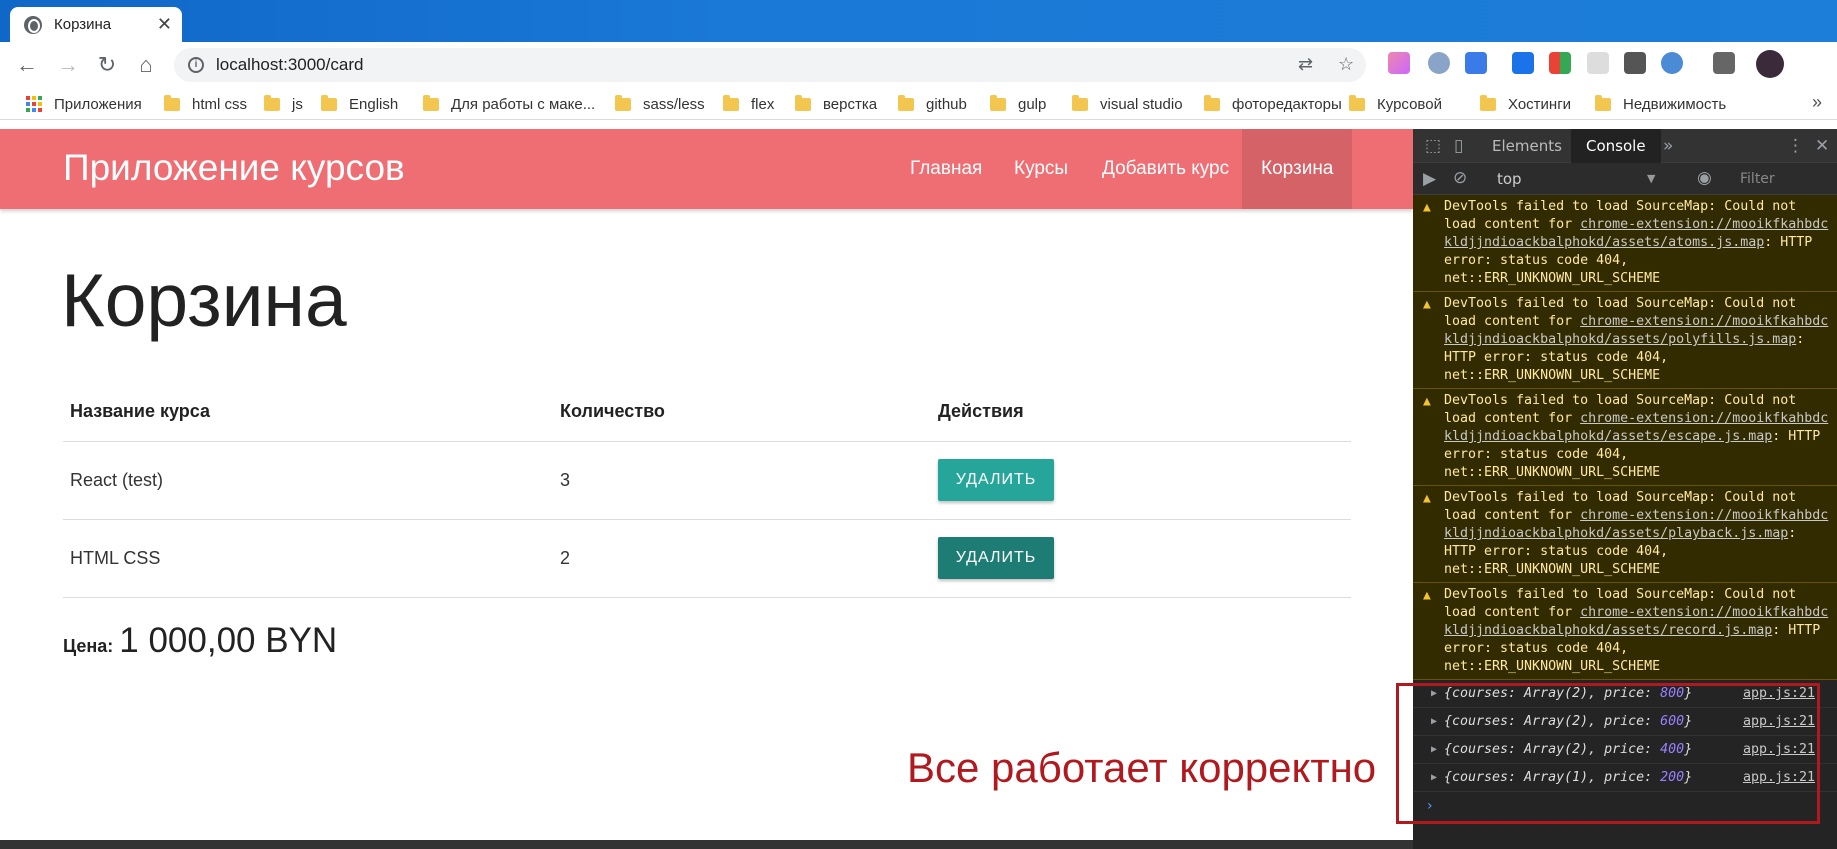  What do you see at coordinates (289, 65) in the screenshot?
I see `url-text: localhost:3000/card` at bounding box center [289, 65].